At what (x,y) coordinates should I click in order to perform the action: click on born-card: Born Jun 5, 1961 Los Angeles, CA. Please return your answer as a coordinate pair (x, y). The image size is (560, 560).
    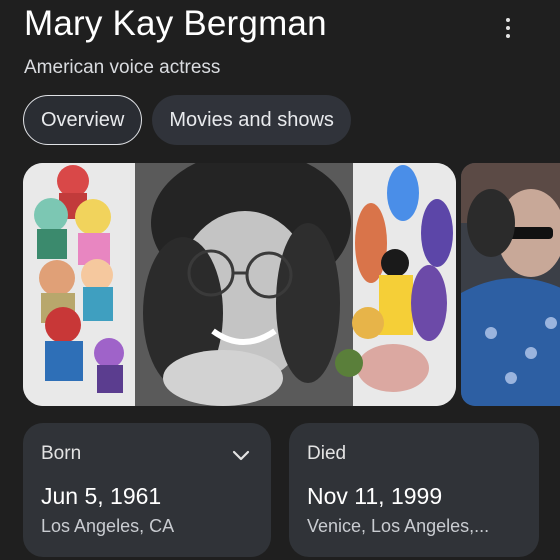
    Looking at the image, I should click on (147, 490).